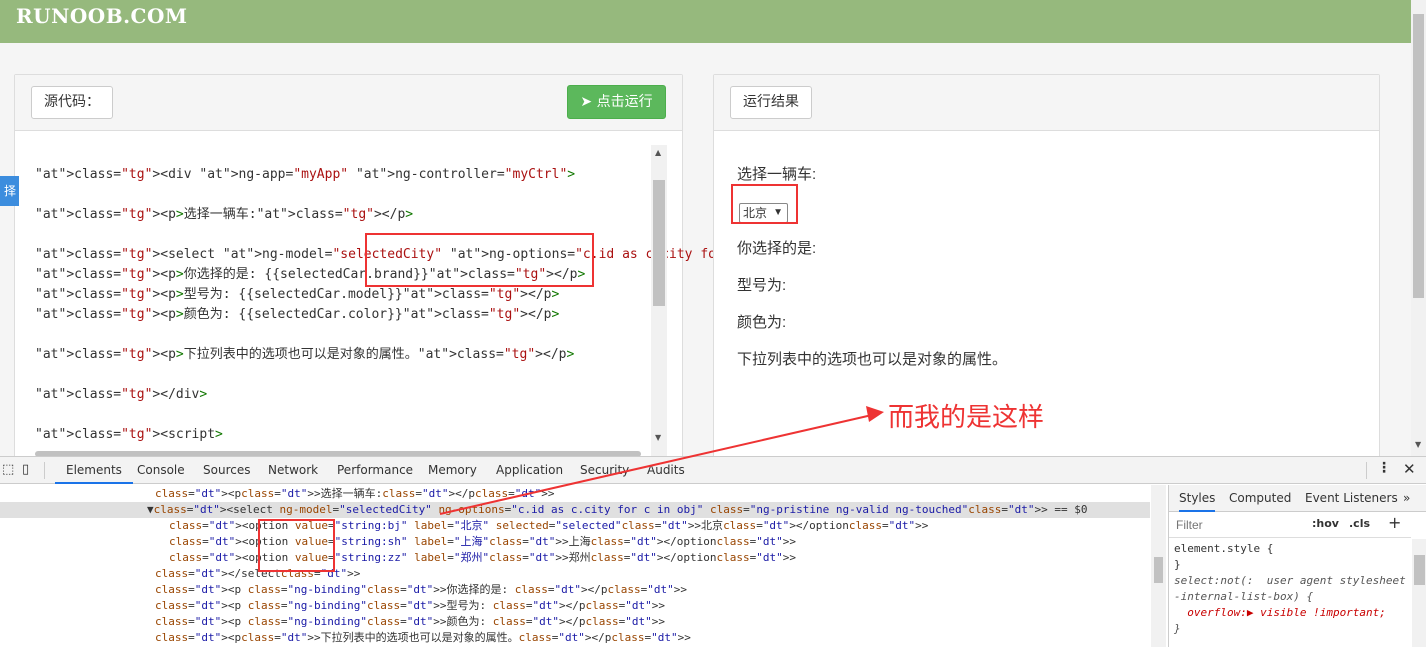  I want to click on tab-console: Console, so click(161, 470).